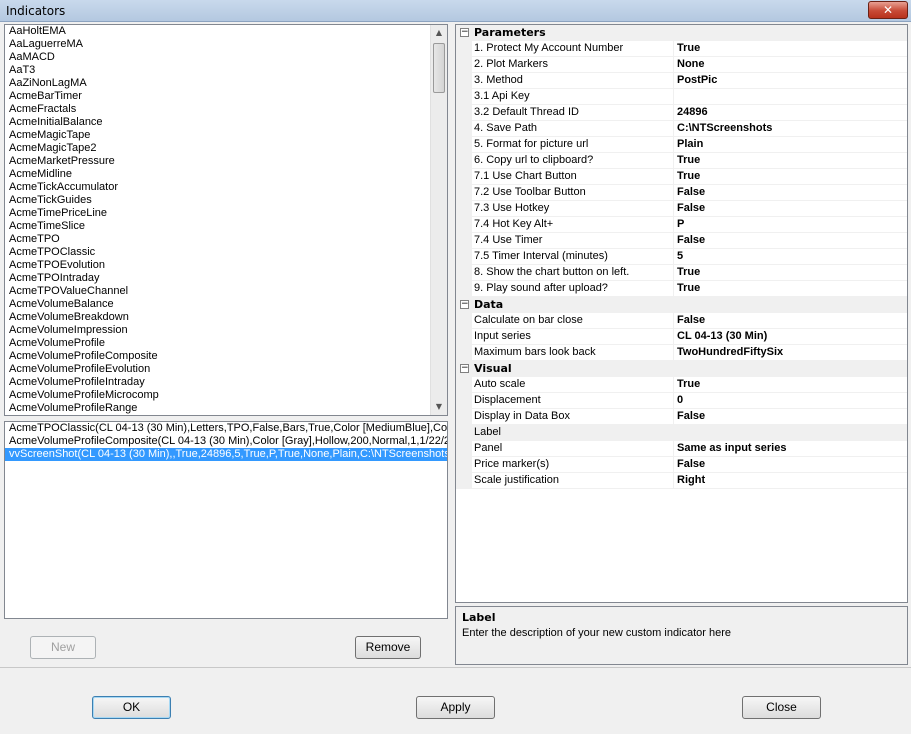  Describe the element at coordinates (218, 200) in the screenshot. I see `indicator-list-item: AcmeTickGuides` at that location.